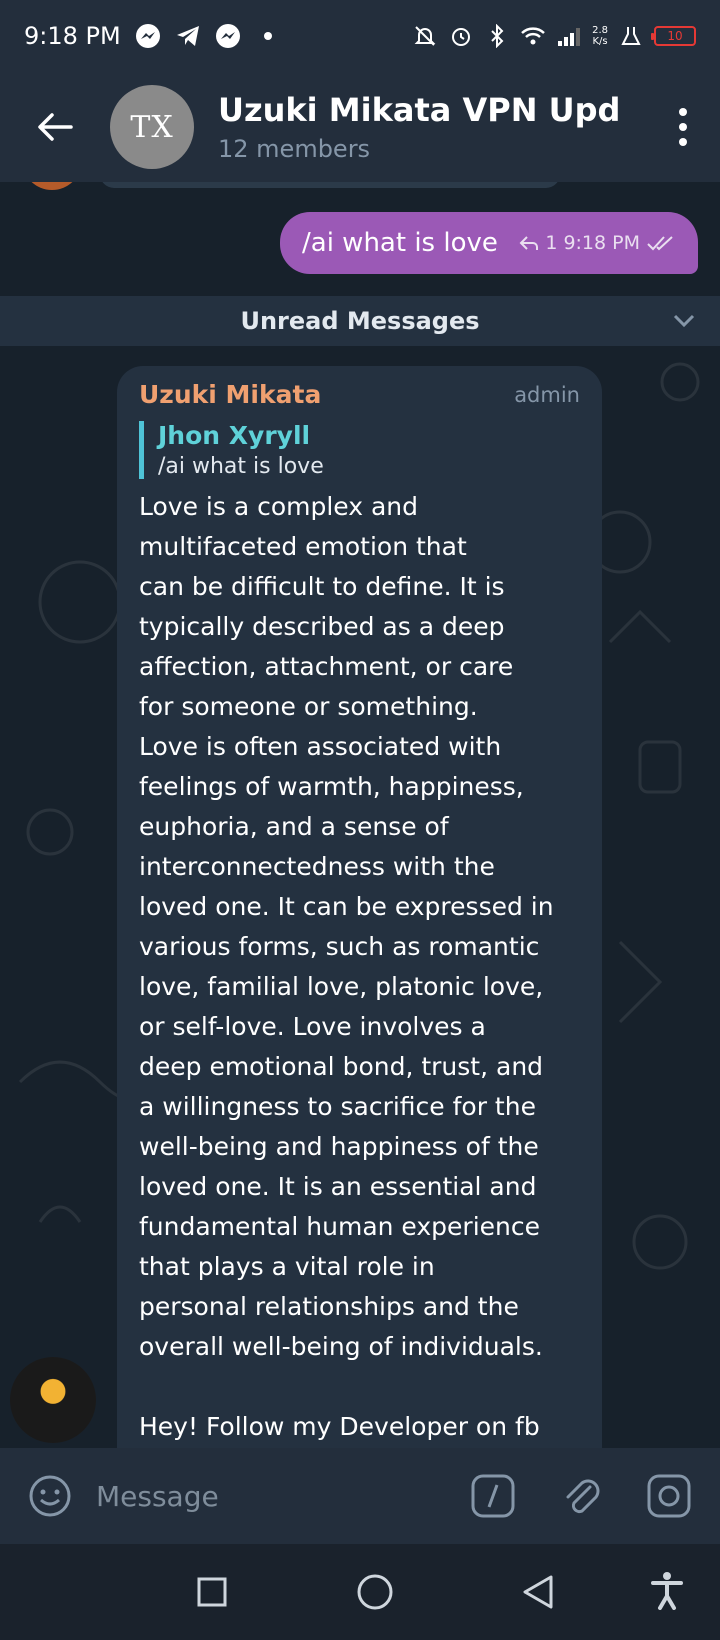 Image resolution: width=720 pixels, height=1640 pixels. I want to click on outgoing-message: /ai what is love 1 9:18 PM, so click(489, 243).